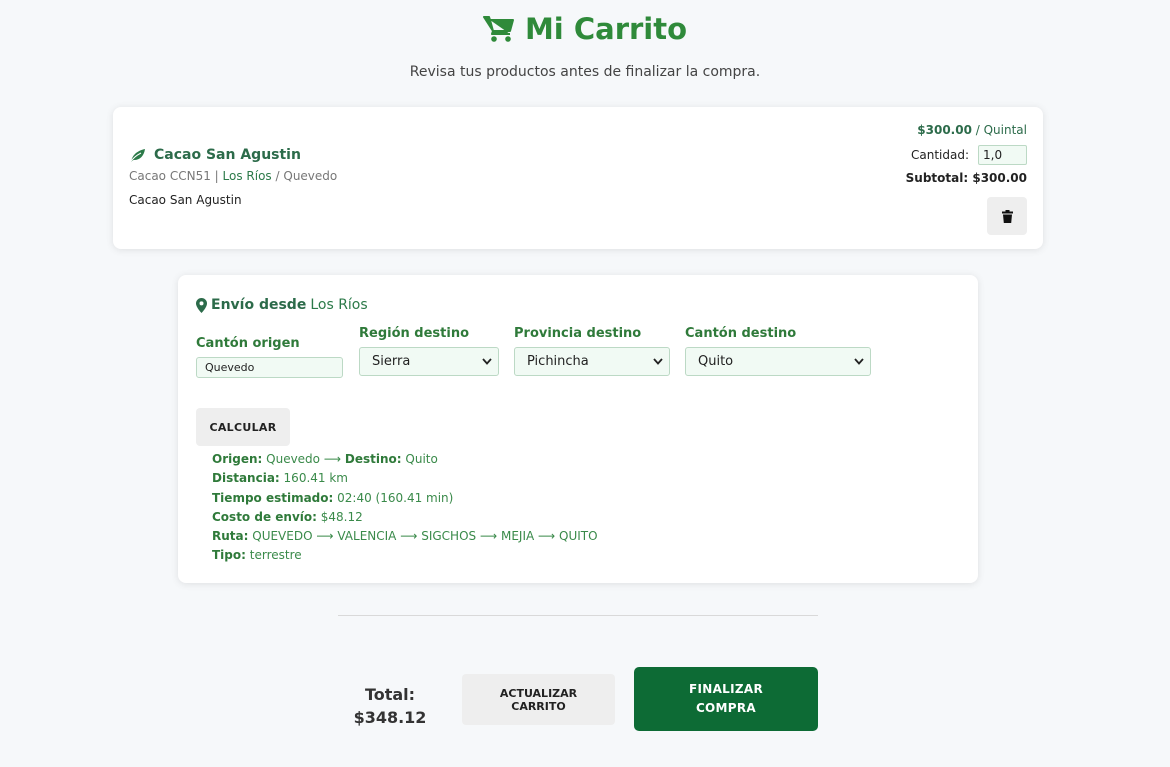 The width and height of the screenshot is (1170, 767). What do you see at coordinates (726, 708) in the screenshot?
I see `finalize-line2: COMPRA` at bounding box center [726, 708].